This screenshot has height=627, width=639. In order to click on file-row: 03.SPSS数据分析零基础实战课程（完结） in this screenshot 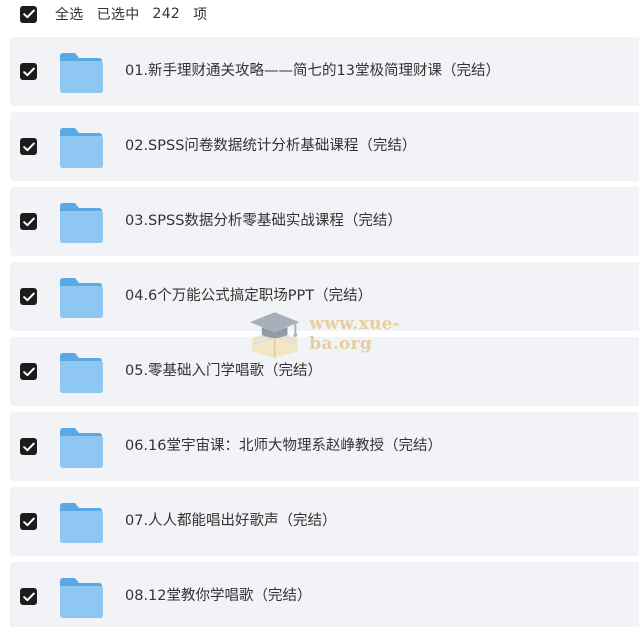, I will do `click(324, 221)`.